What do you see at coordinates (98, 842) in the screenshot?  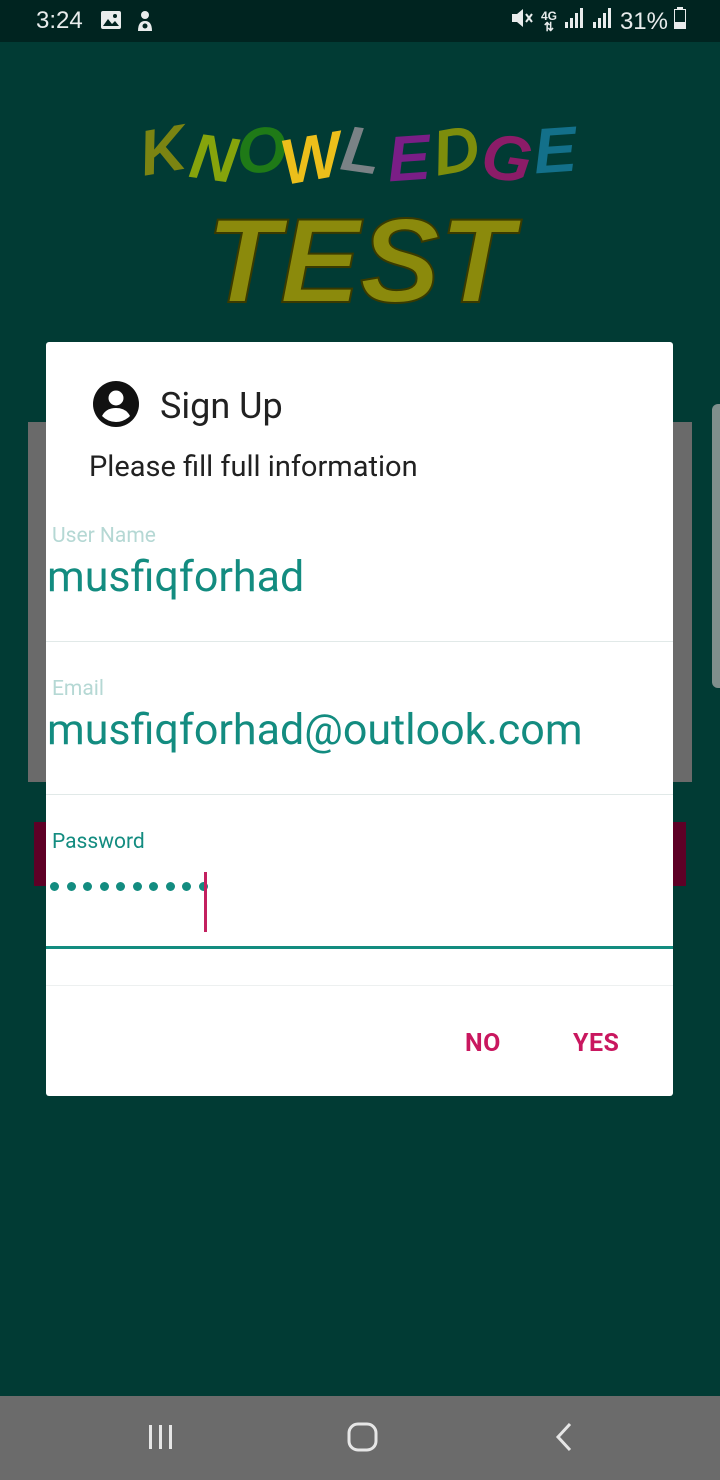 I see `password-label: Password` at bounding box center [98, 842].